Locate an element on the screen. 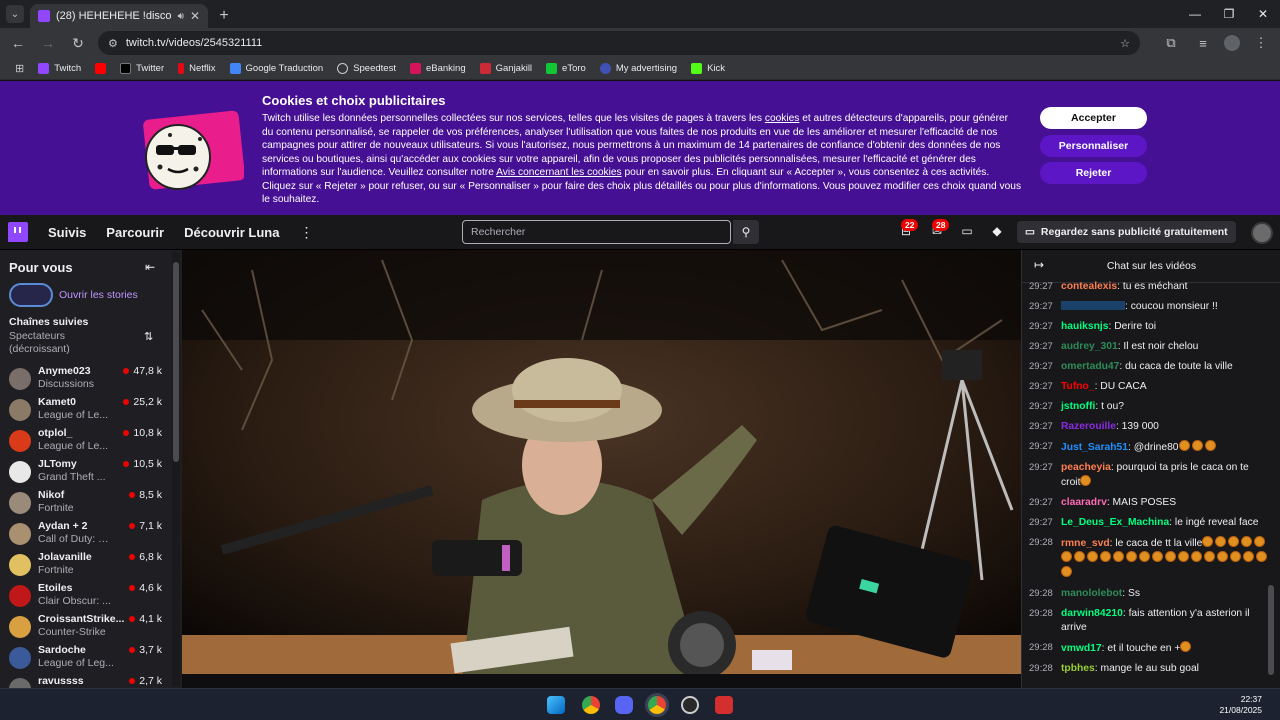 The image size is (1280, 720). search-input: Rechercher is located at coordinates (596, 232).